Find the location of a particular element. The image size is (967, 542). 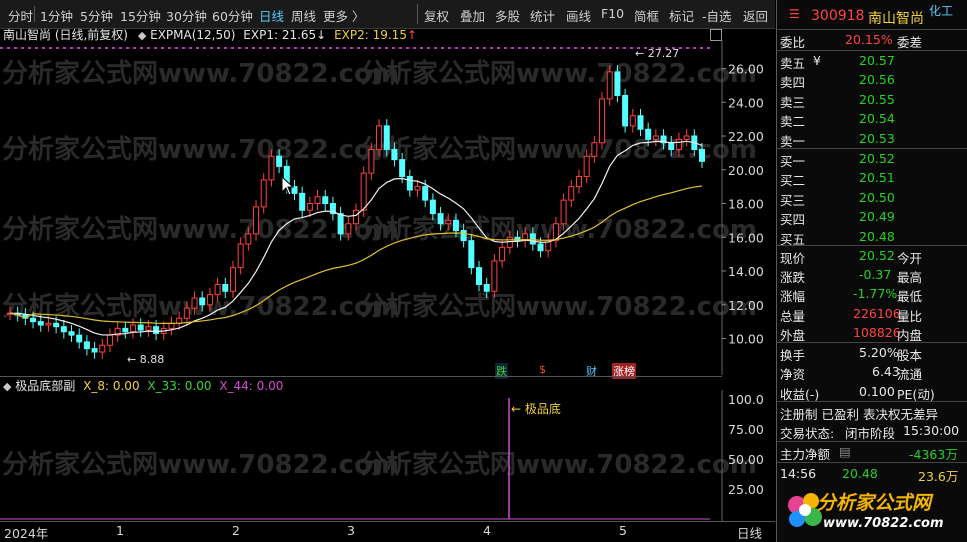

ask-label: 卖三 is located at coordinates (793, 102).